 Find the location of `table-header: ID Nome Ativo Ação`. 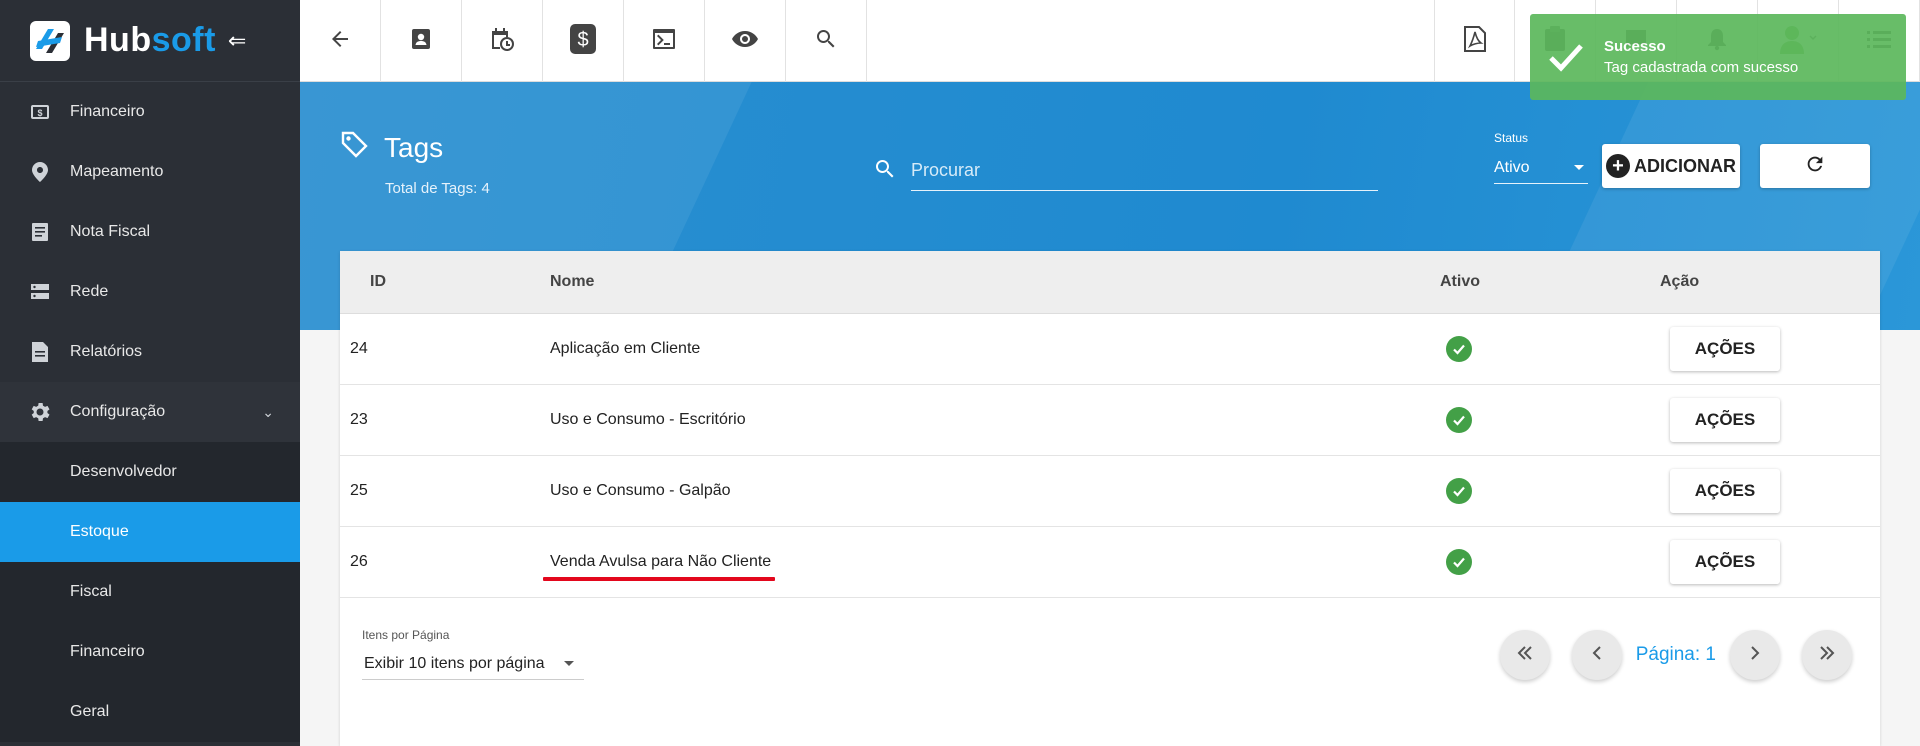

table-header: ID Nome Ativo Ação is located at coordinates (1110, 282).